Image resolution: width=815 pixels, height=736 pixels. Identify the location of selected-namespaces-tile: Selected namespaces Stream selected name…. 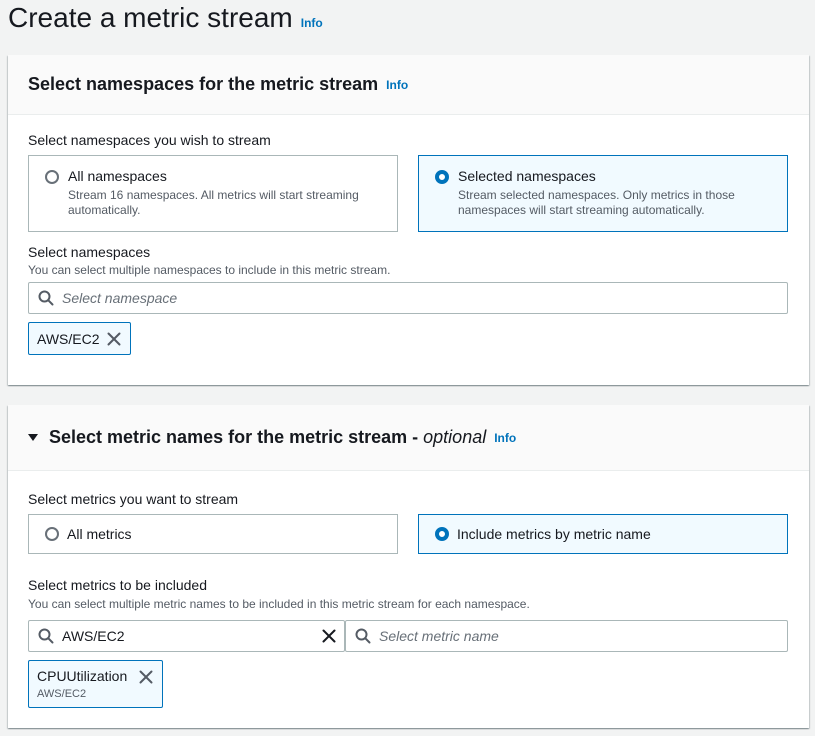
(603, 193).